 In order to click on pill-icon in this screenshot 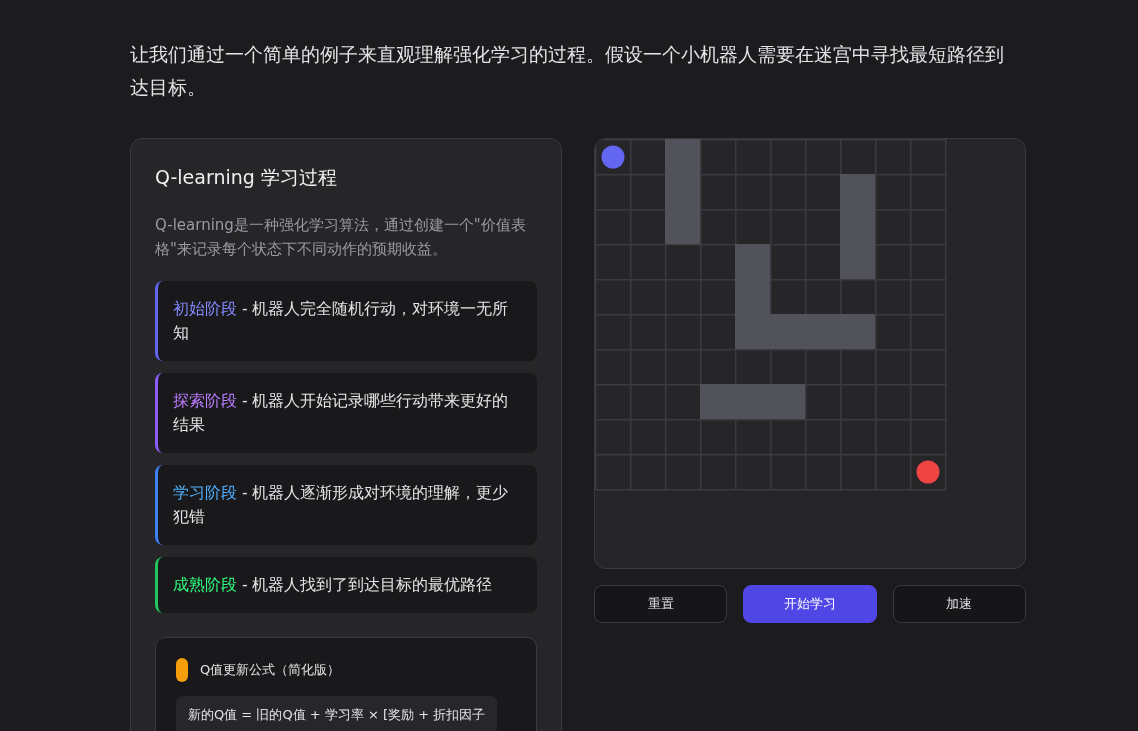, I will do `click(182, 670)`.